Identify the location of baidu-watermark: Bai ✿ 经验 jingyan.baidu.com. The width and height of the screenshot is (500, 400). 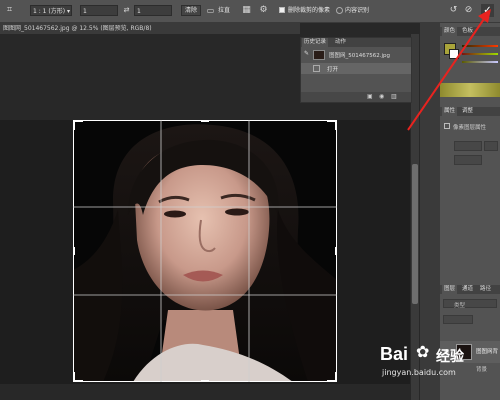
(439, 370).